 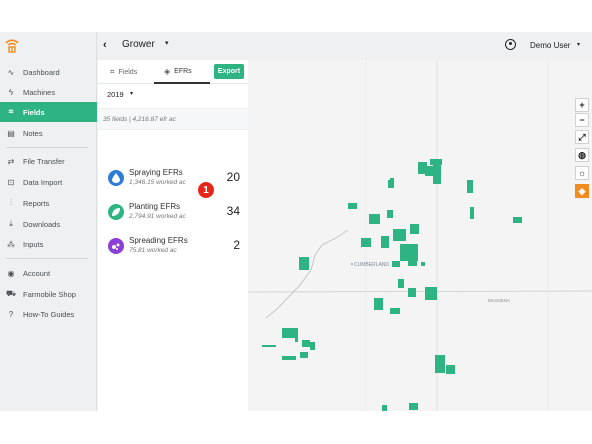 I want to click on efr-subtitle: 75.81 worked ac, so click(x=153, y=250).